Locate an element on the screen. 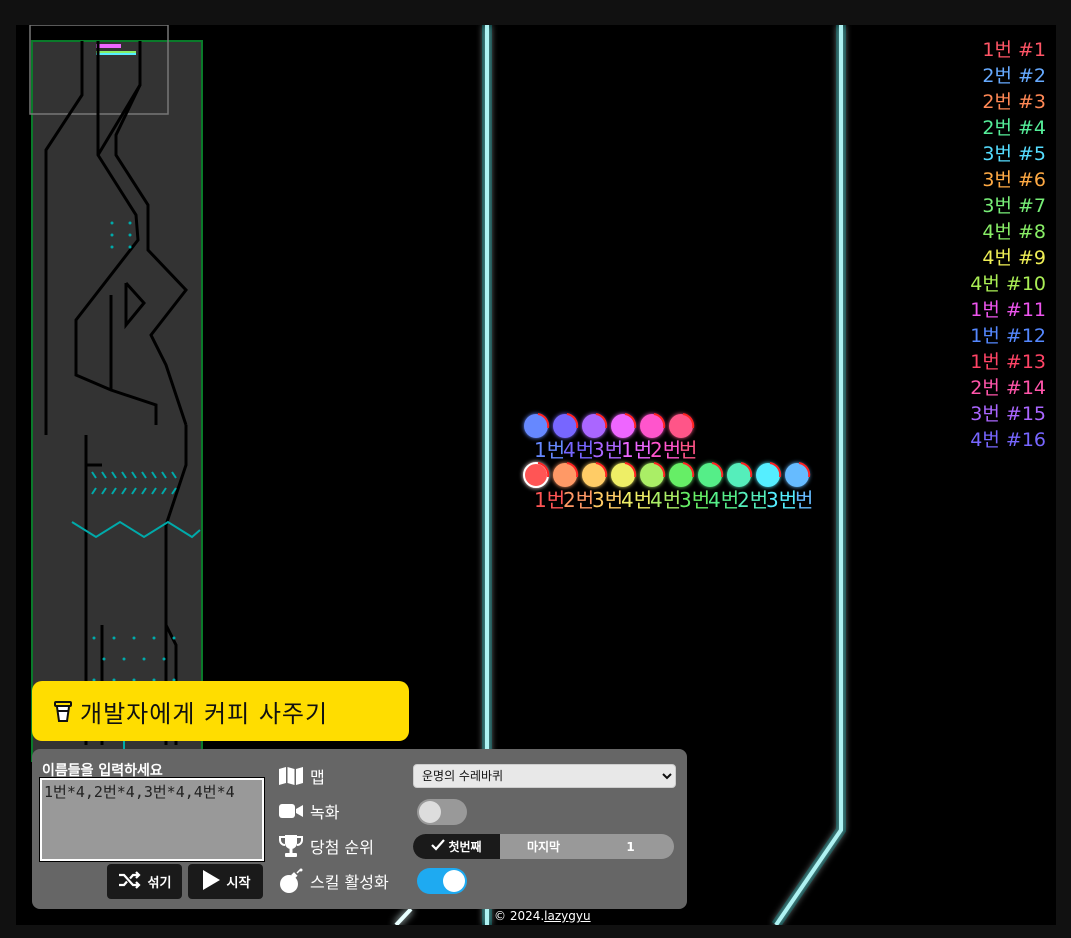 The image size is (1071, 938). ranking-item: 2번 #2 is located at coordinates (1008, 76).